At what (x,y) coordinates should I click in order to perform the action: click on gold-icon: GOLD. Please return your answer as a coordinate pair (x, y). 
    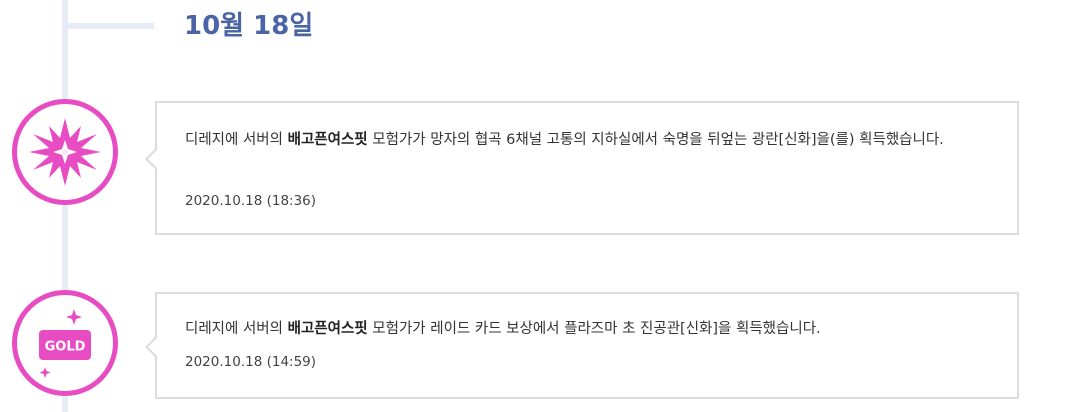
    Looking at the image, I should click on (65, 343).